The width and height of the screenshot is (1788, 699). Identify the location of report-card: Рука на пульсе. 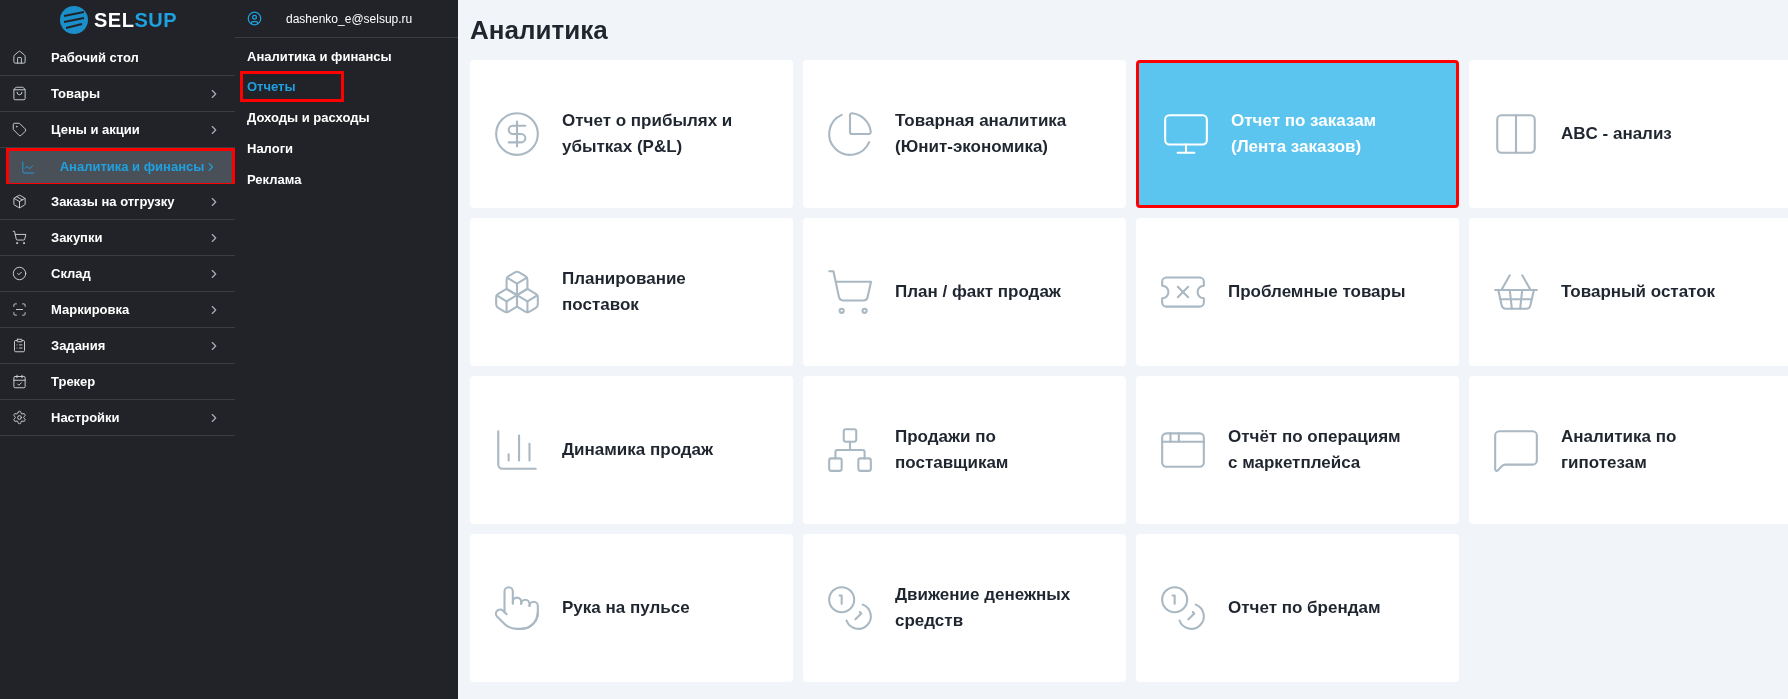
(631, 608).